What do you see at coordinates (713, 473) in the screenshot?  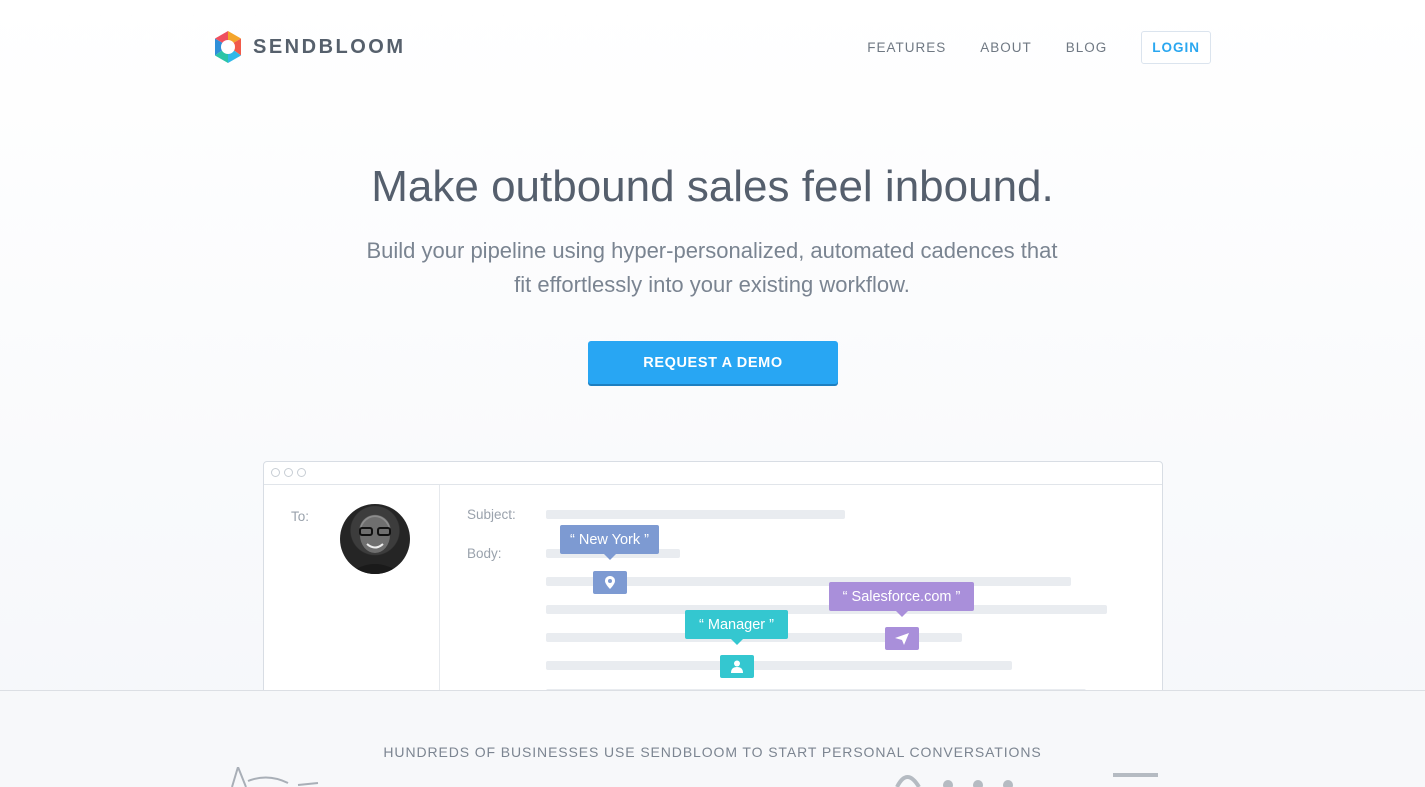 I see `window-titlebar` at bounding box center [713, 473].